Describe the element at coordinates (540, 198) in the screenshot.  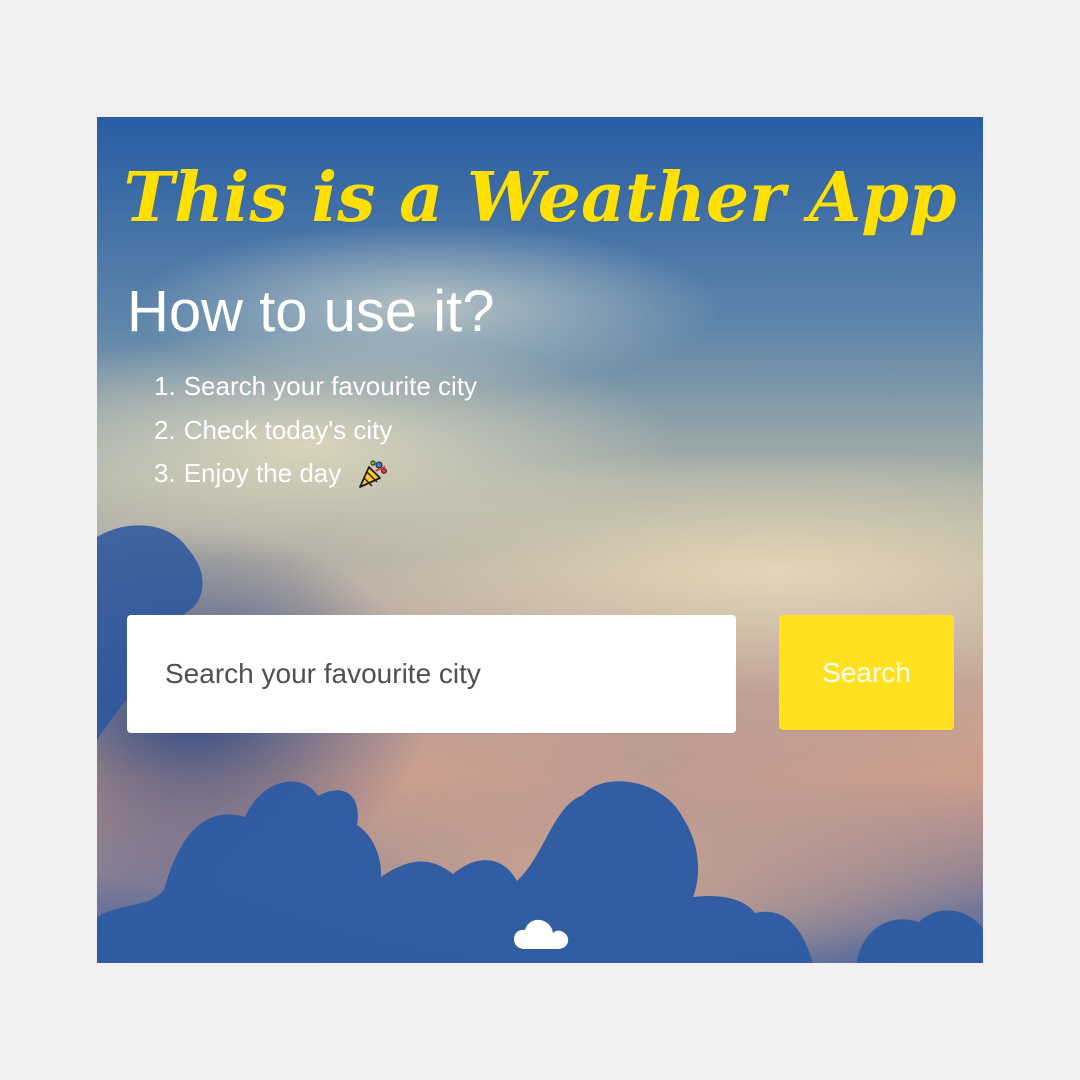
I see `app-title: This is a Weather App` at that location.